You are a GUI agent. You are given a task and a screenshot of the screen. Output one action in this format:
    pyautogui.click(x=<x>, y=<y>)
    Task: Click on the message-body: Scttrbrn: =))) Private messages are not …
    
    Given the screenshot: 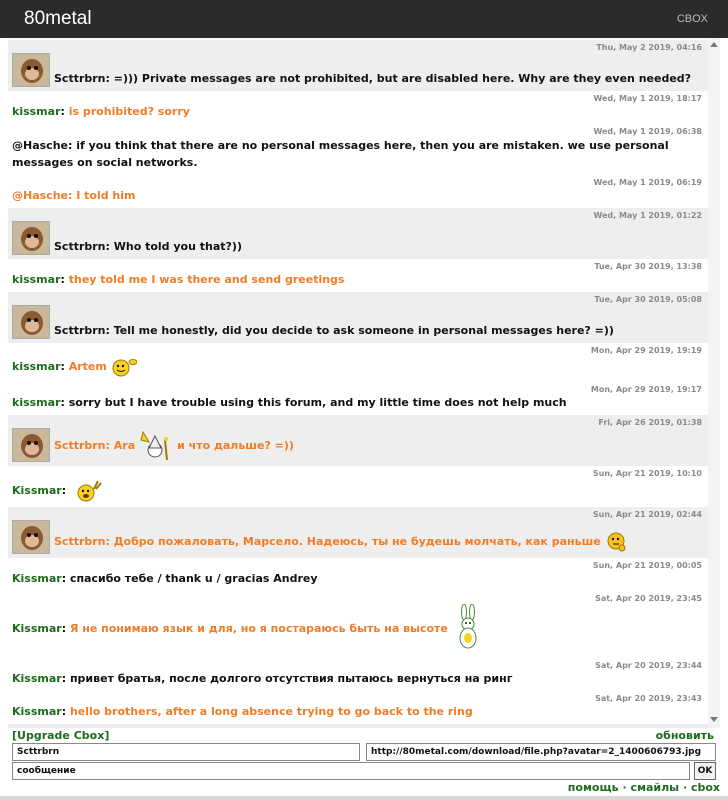 What is the action you would take?
    pyautogui.click(x=358, y=70)
    